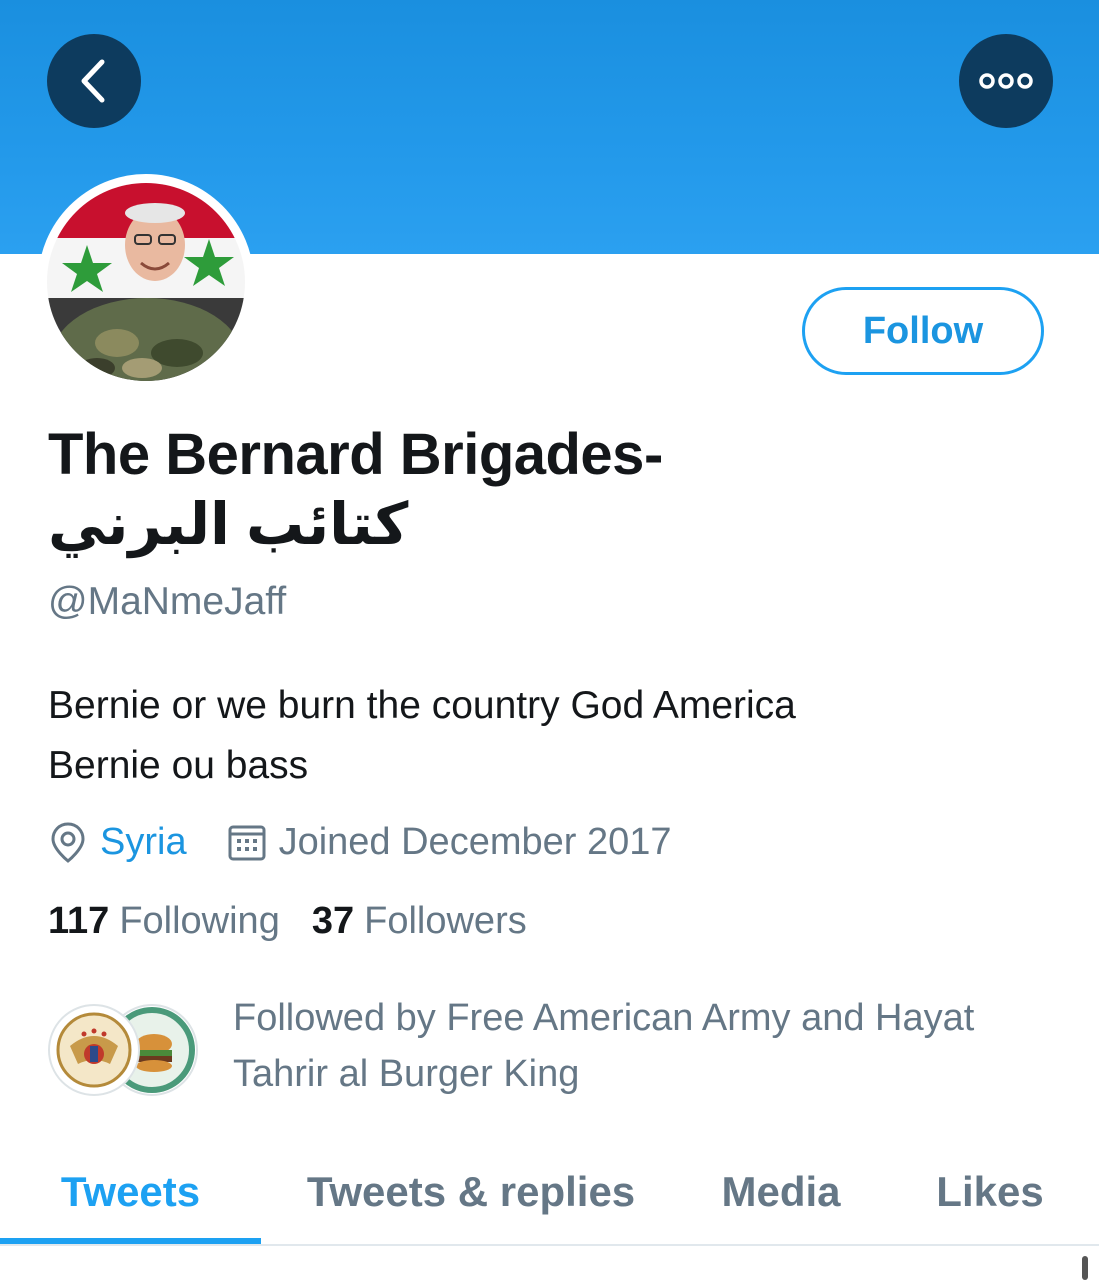 The width and height of the screenshot is (1099, 1280). I want to click on followed-by-line: Followed by Free American Army and Hayat, so click(604, 1018).